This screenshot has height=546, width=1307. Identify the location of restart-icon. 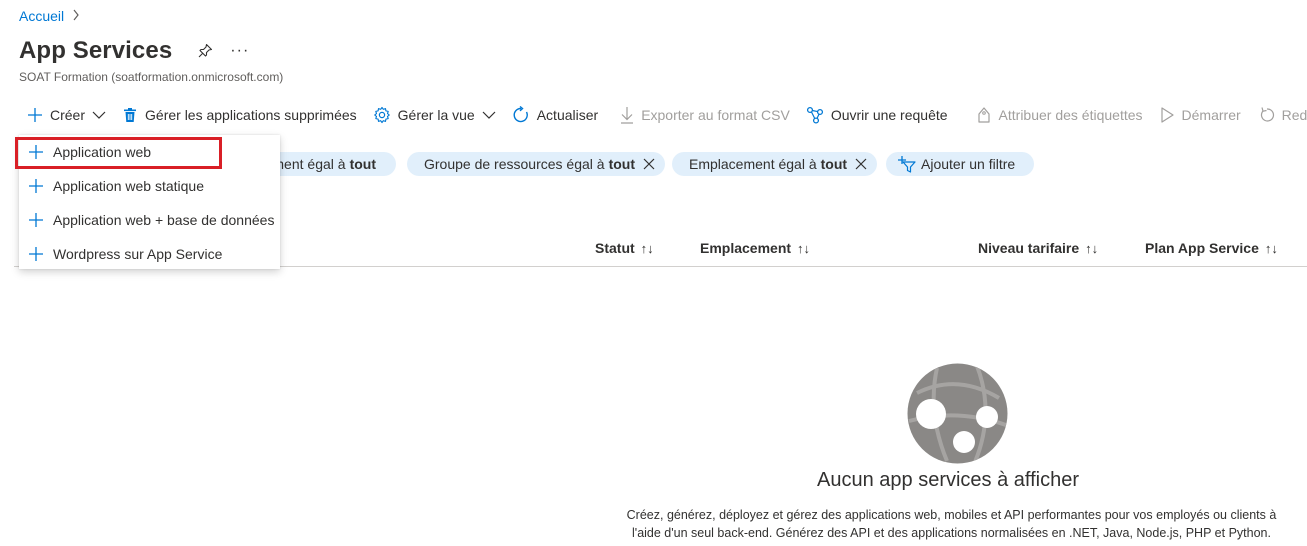
(1267, 114).